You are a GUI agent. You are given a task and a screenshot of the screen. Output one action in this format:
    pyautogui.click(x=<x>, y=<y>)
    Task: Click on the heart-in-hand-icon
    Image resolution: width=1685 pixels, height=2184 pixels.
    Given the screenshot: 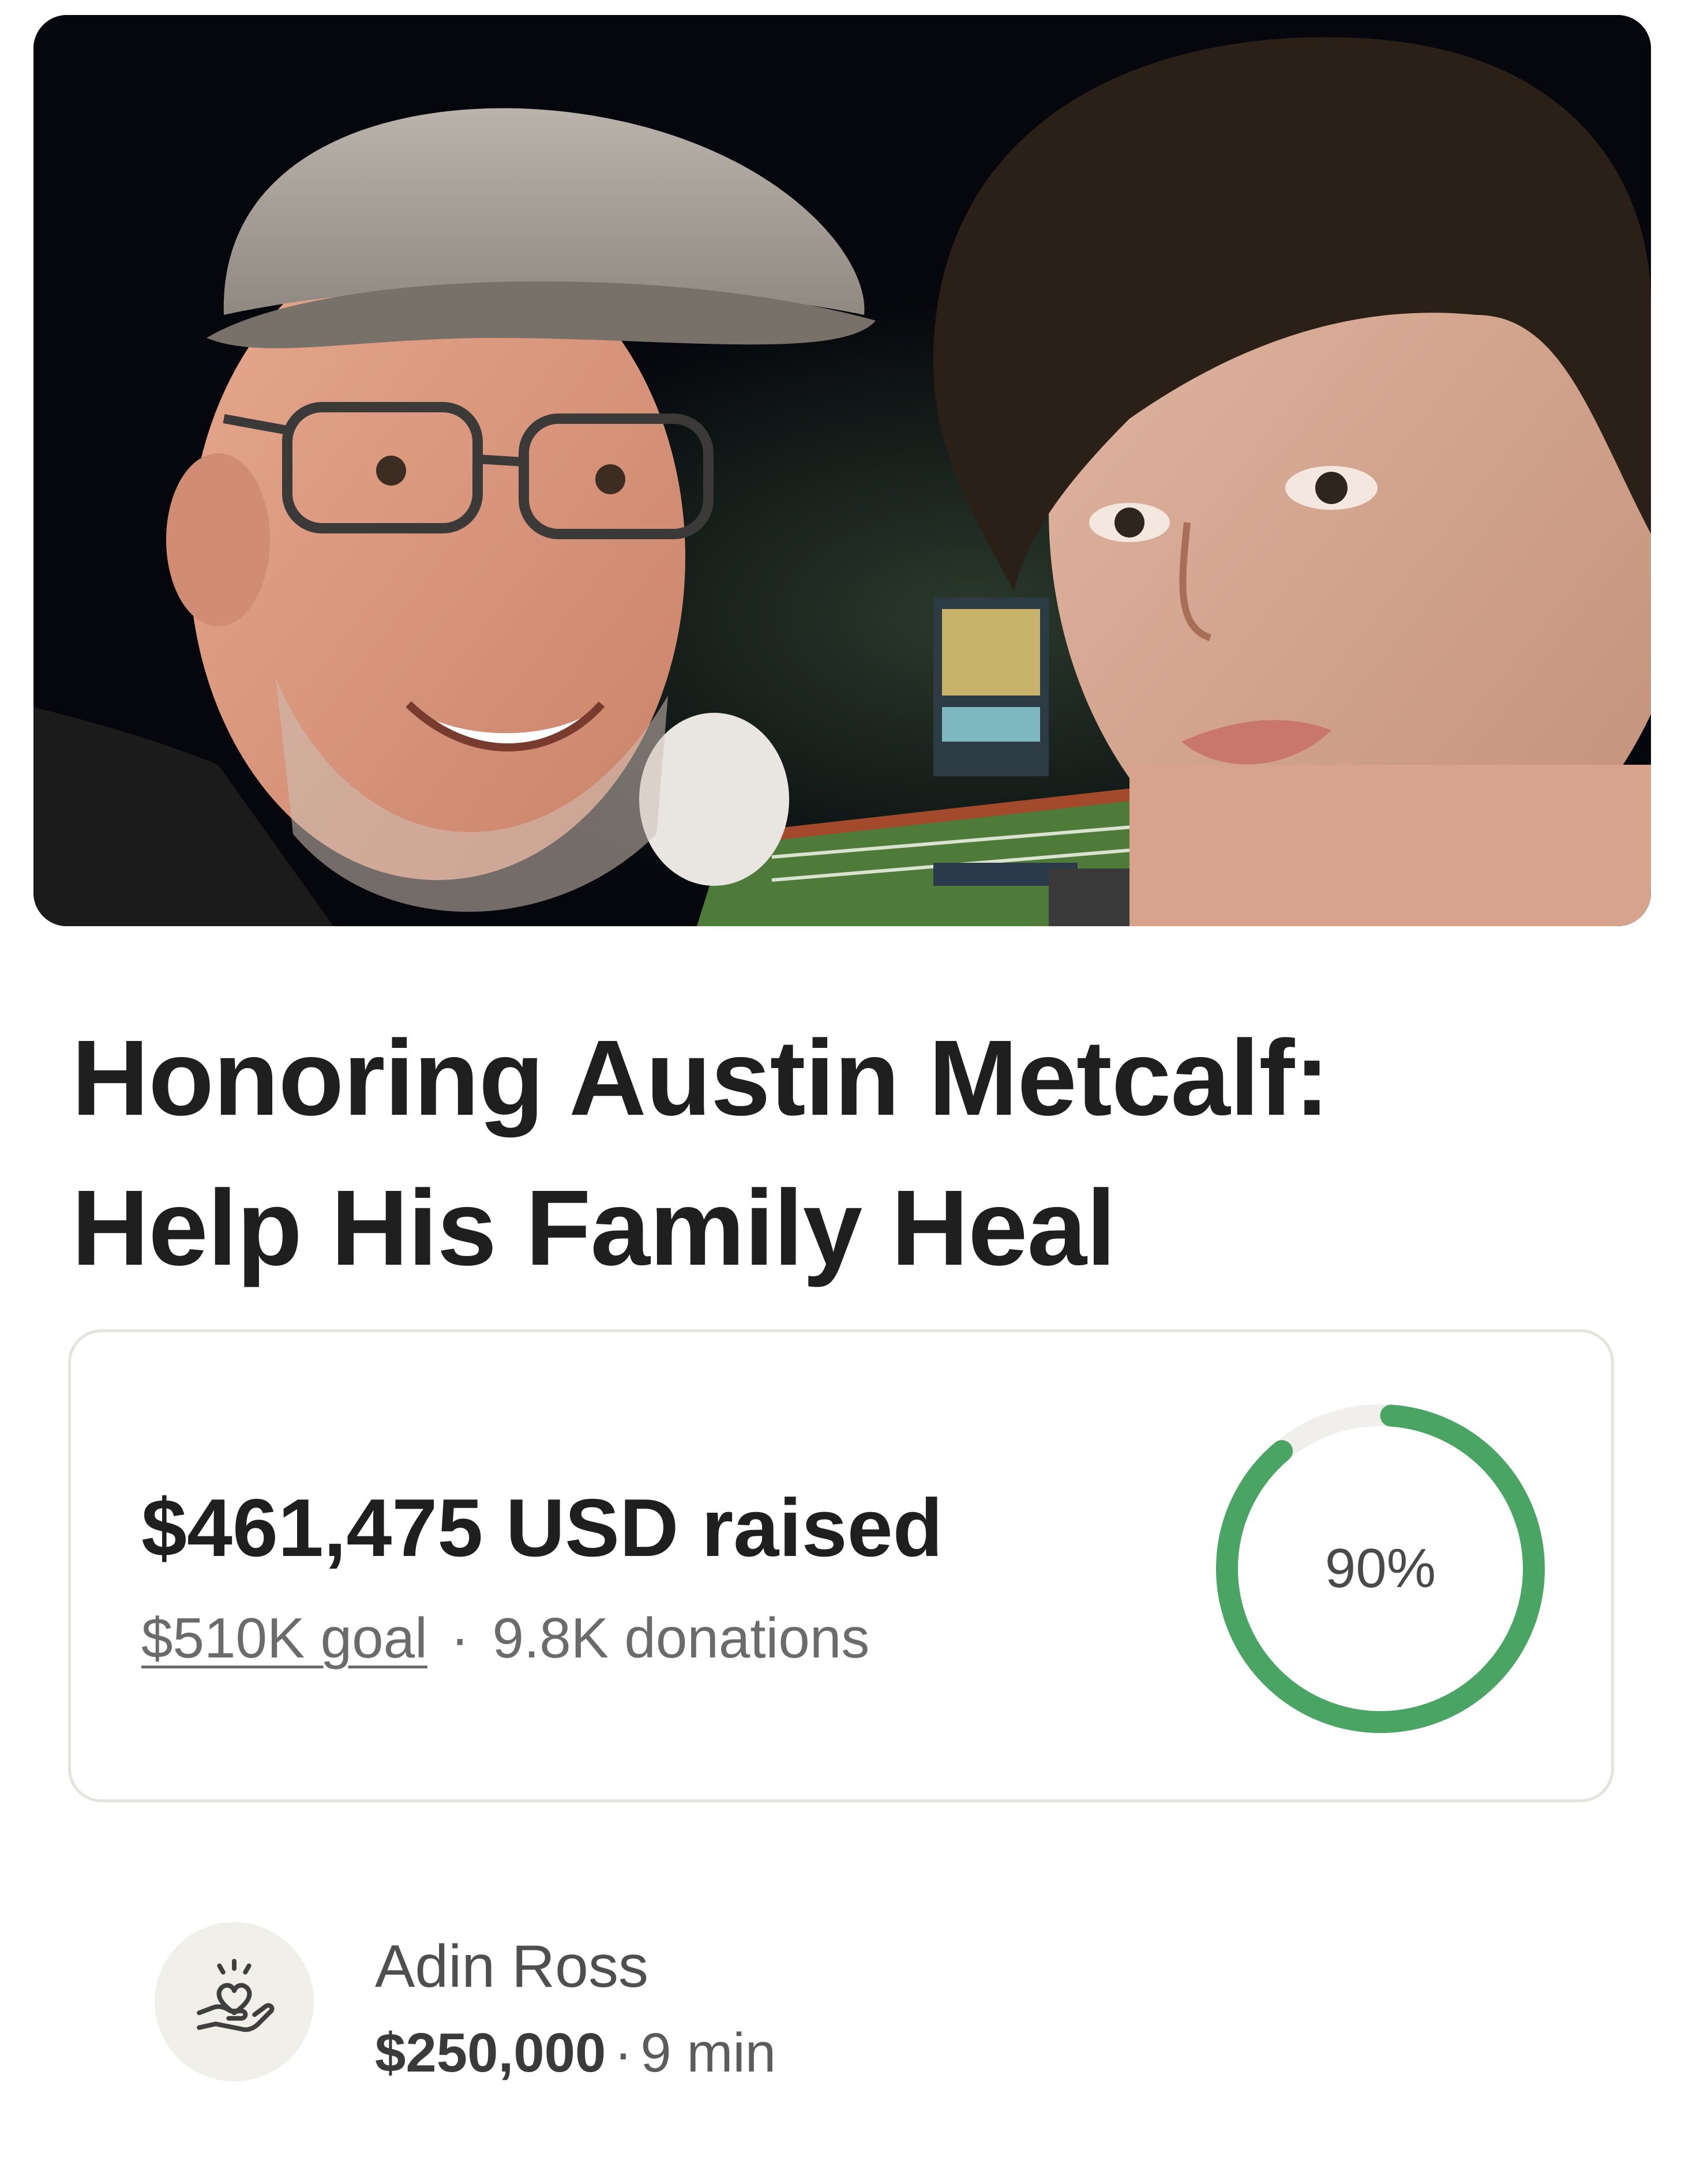 What is the action you would take?
    pyautogui.click(x=236, y=1995)
    